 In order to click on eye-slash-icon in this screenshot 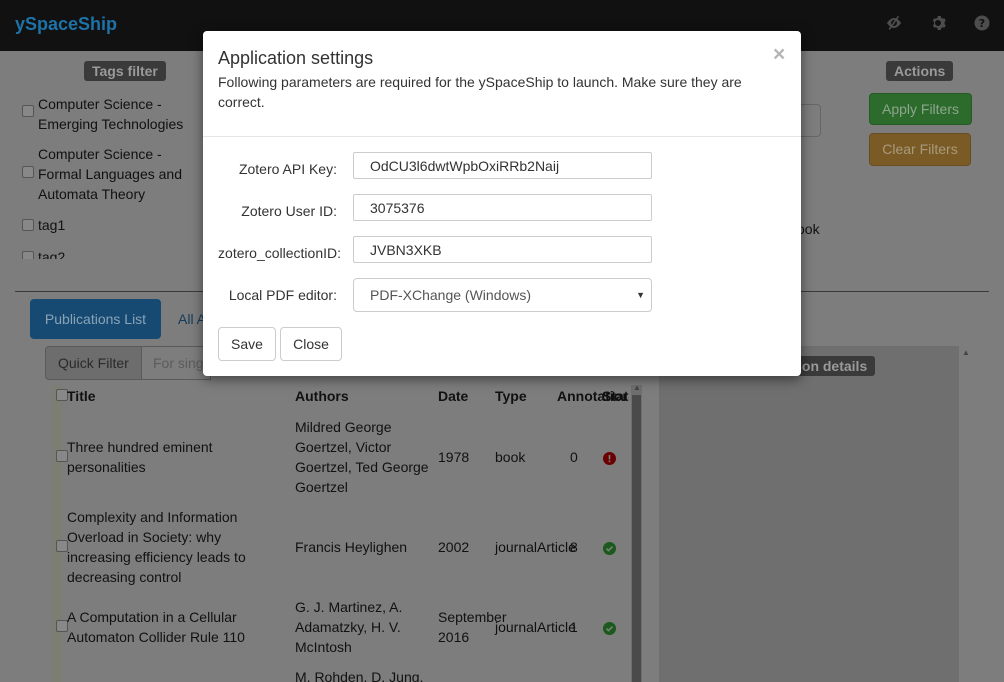, I will do `click(896, 25)`.